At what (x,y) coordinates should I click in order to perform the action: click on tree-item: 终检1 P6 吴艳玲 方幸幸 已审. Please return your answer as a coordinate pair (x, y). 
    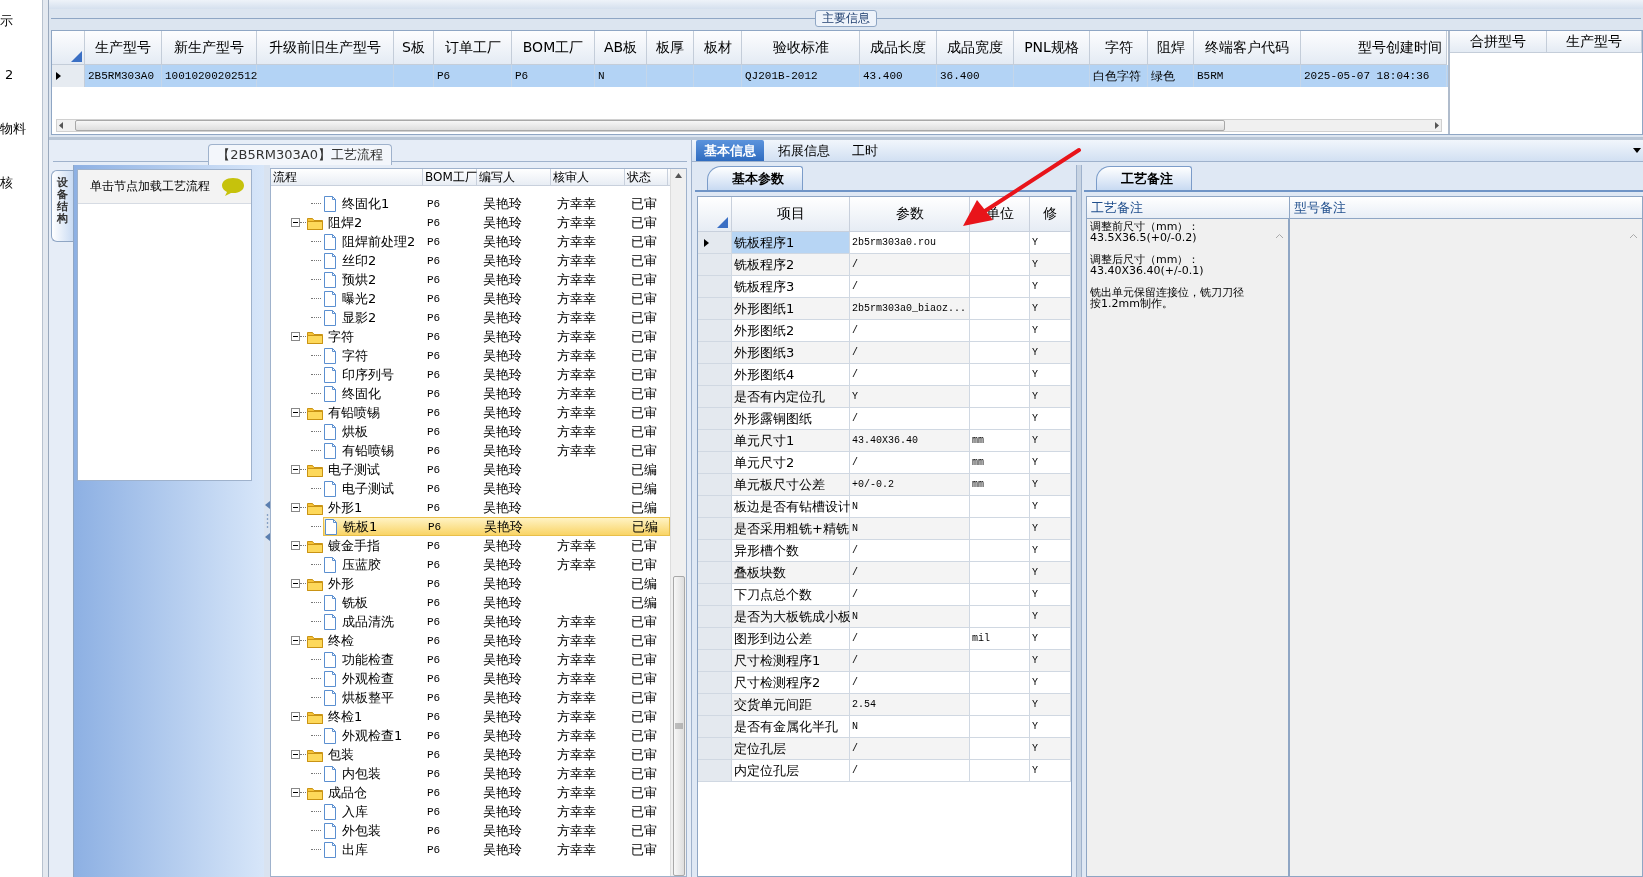
    Looking at the image, I should click on (488, 716).